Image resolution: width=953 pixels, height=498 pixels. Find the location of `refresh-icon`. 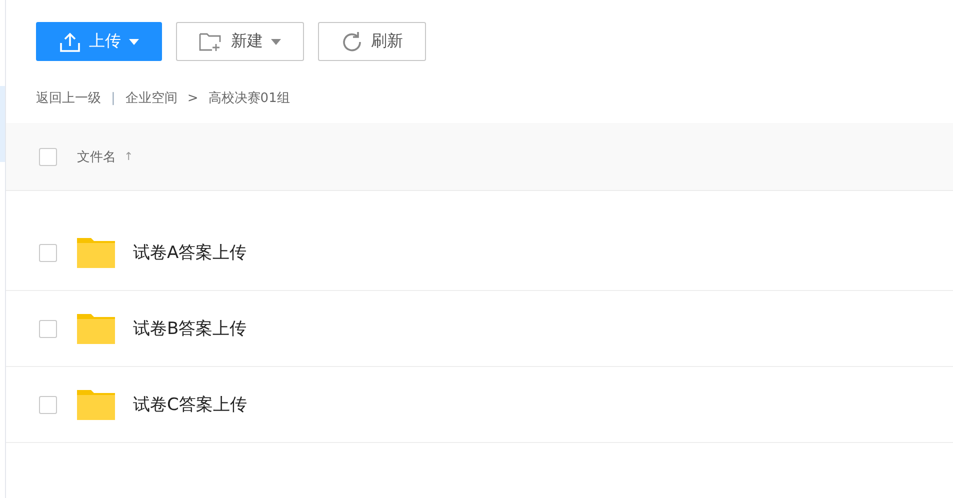

refresh-icon is located at coordinates (352, 41).